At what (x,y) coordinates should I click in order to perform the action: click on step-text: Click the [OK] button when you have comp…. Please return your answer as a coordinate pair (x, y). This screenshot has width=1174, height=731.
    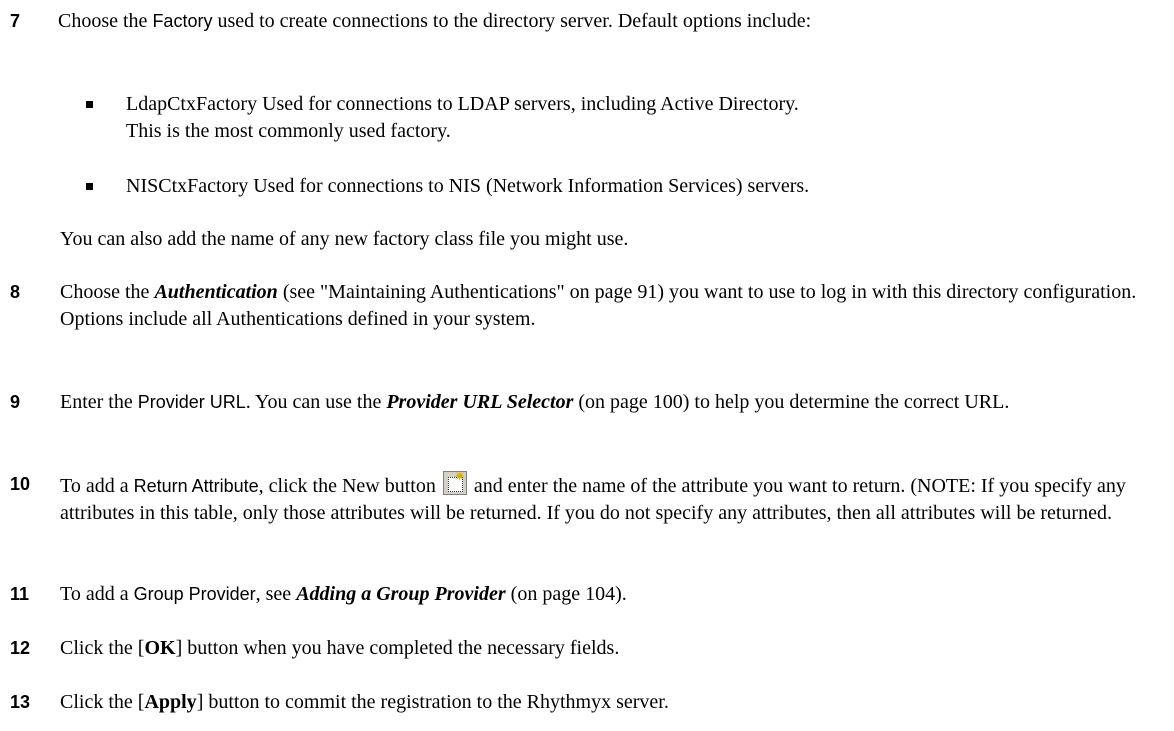
    Looking at the image, I should click on (340, 648).